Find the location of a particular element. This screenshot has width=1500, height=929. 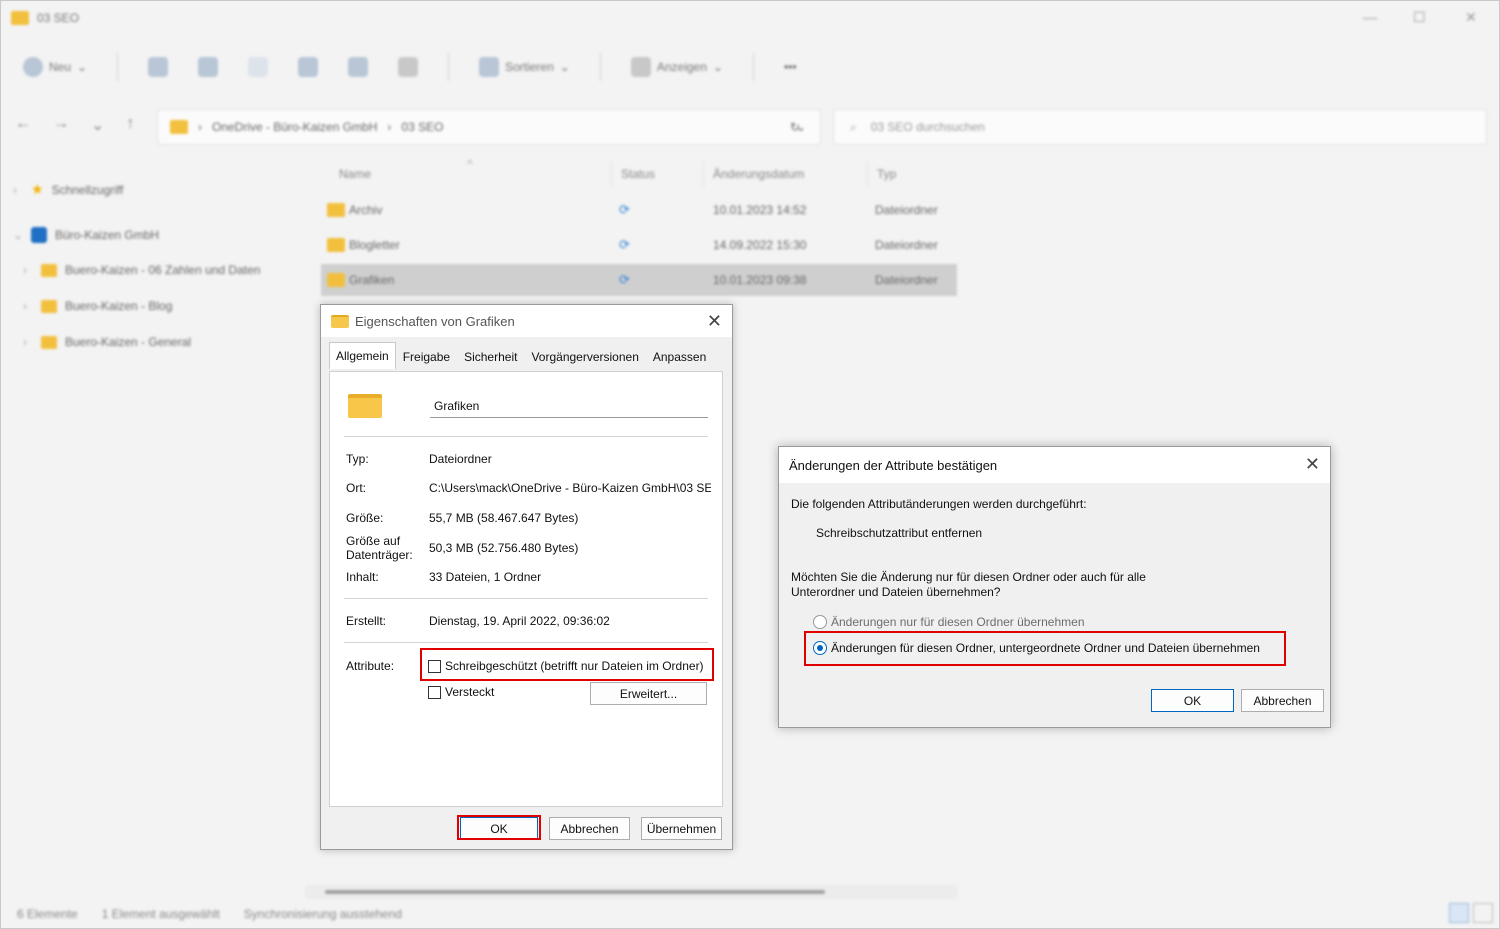

forward-arrow-icon: → is located at coordinates (61, 125).